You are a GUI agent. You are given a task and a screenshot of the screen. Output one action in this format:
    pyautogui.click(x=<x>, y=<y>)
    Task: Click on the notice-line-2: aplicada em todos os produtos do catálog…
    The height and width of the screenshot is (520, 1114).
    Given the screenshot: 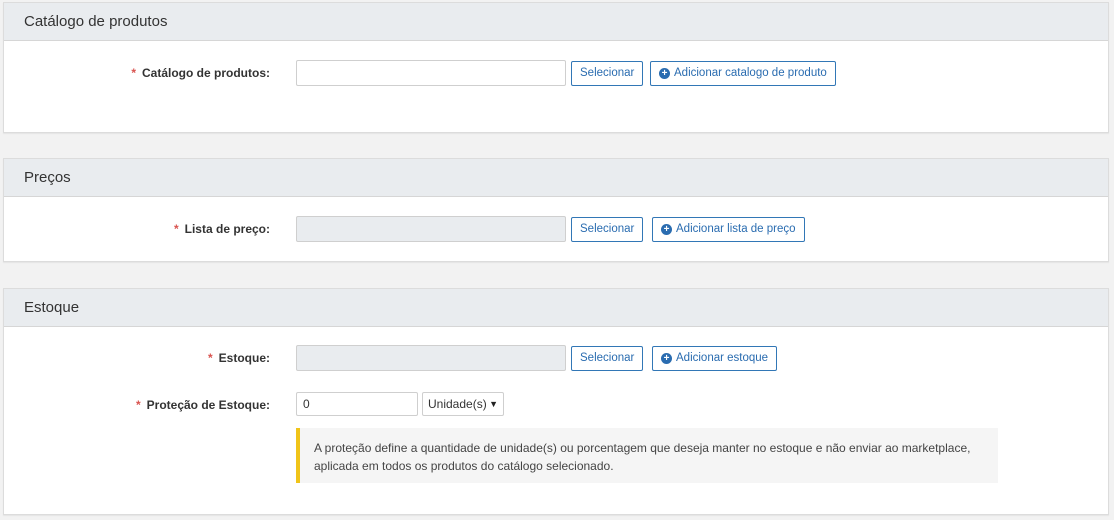 What is the action you would take?
    pyautogui.click(x=464, y=466)
    